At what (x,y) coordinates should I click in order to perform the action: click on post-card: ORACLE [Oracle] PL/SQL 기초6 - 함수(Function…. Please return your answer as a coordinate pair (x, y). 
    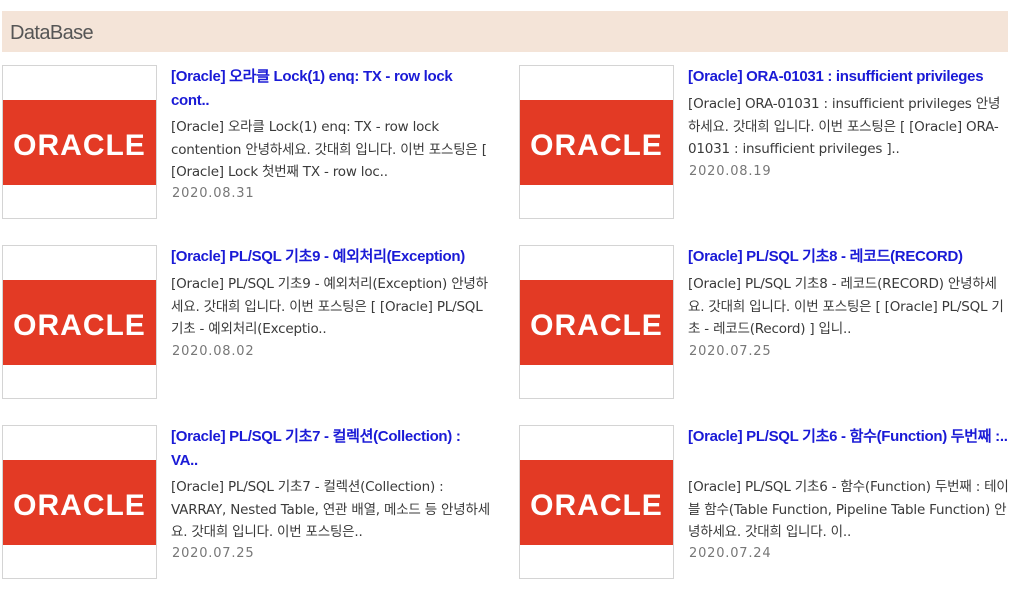
    Looking at the image, I should click on (769, 505).